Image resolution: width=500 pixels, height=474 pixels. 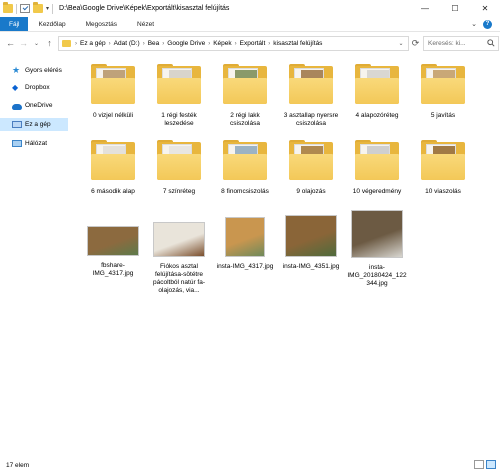 I want to click on recent-locations-chevron-icon: ⌄, so click(x=36, y=43).